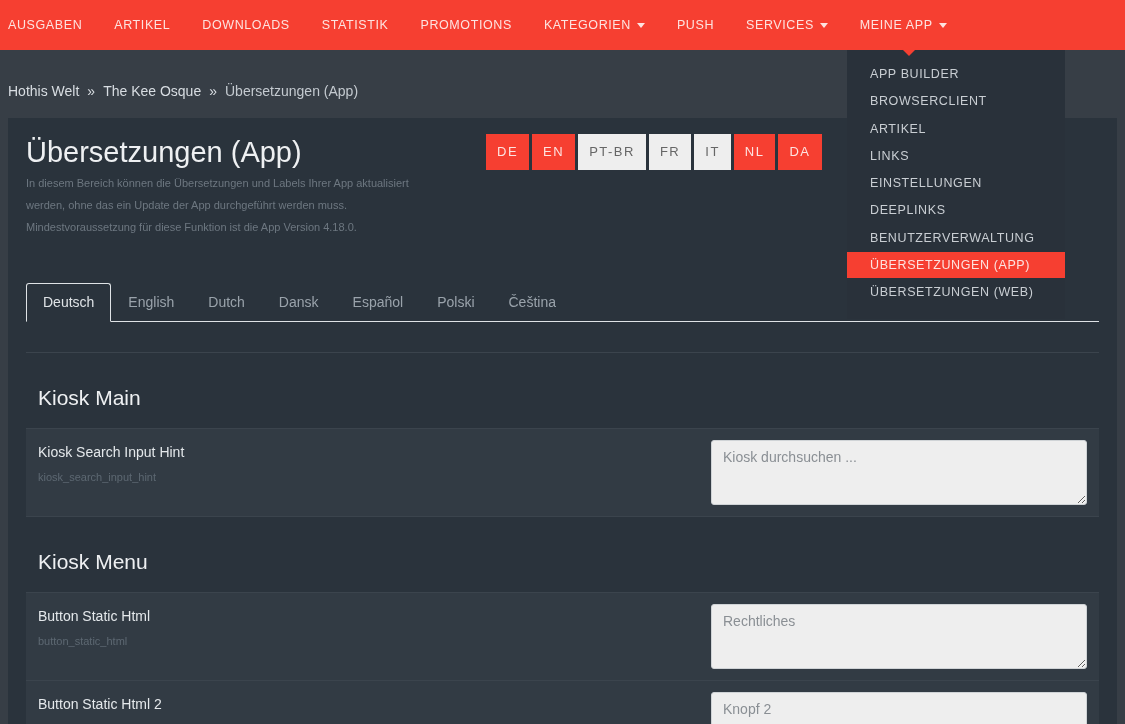 The height and width of the screenshot is (724, 1125). What do you see at coordinates (787, 25) in the screenshot?
I see `nav-link: SERVICES` at bounding box center [787, 25].